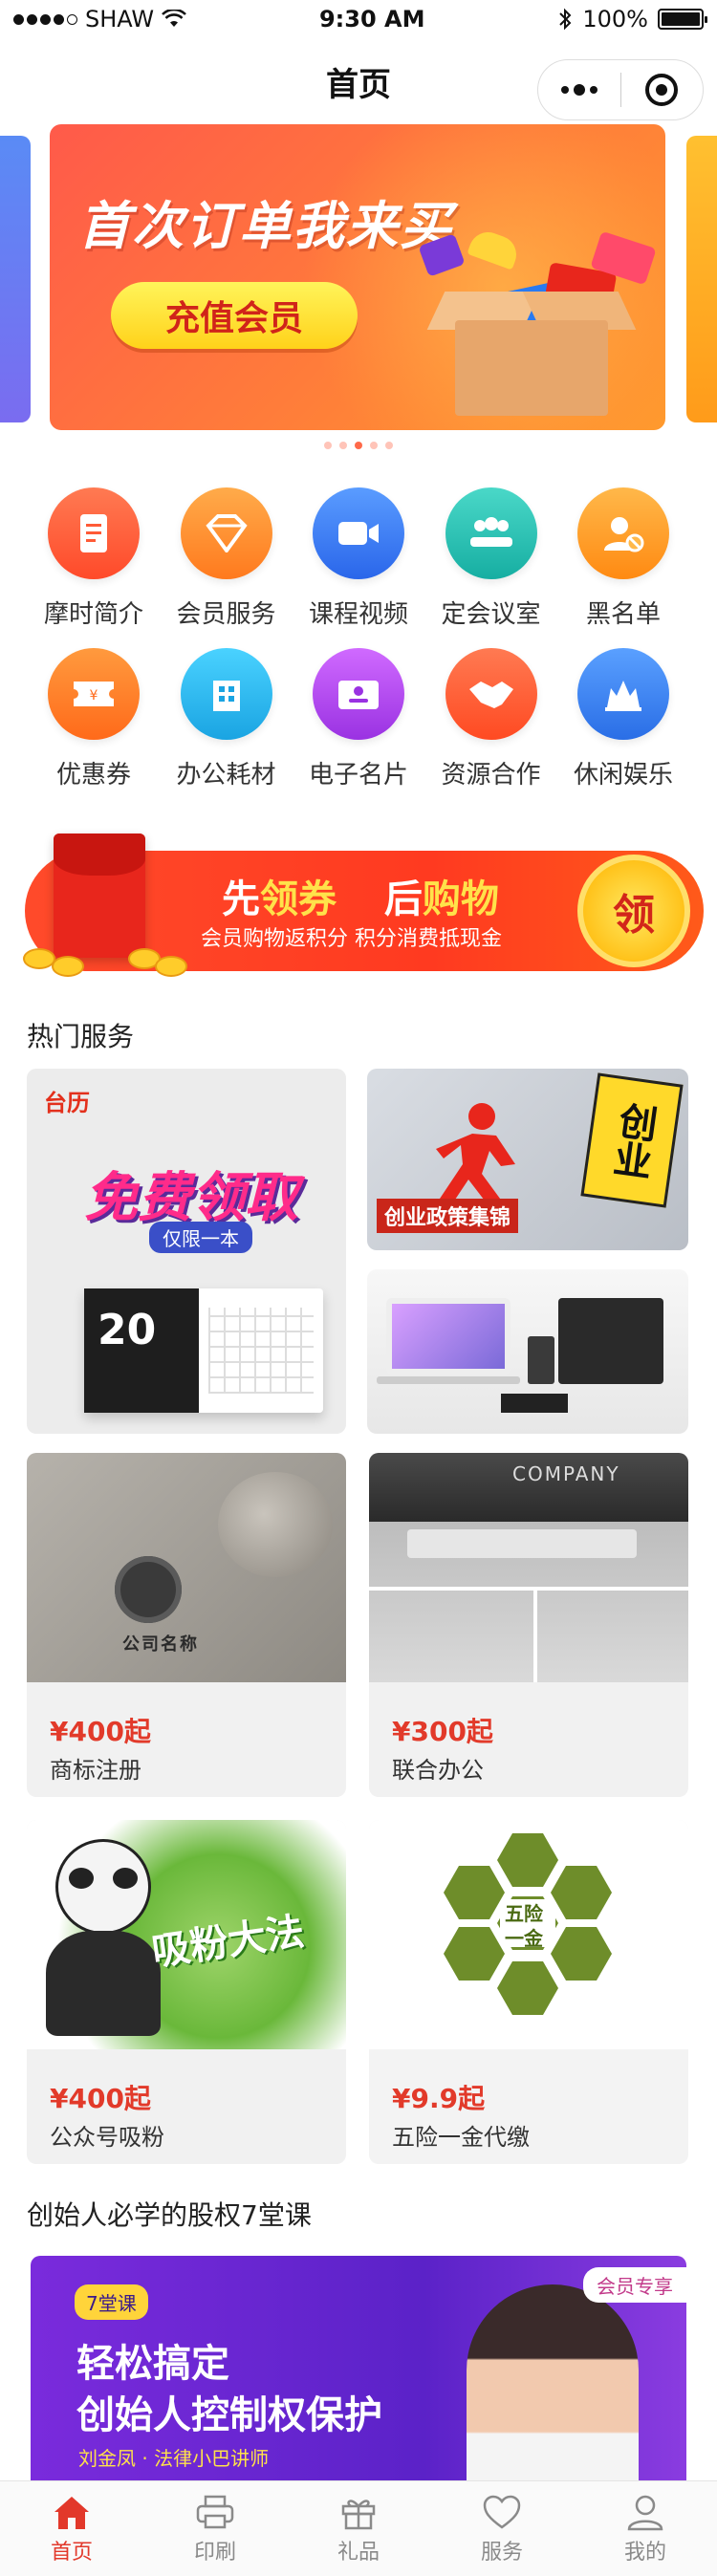 The width and height of the screenshot is (717, 2576). What do you see at coordinates (524, 1913) in the screenshot?
I see `five-insurance-label: 五险` at bounding box center [524, 1913].